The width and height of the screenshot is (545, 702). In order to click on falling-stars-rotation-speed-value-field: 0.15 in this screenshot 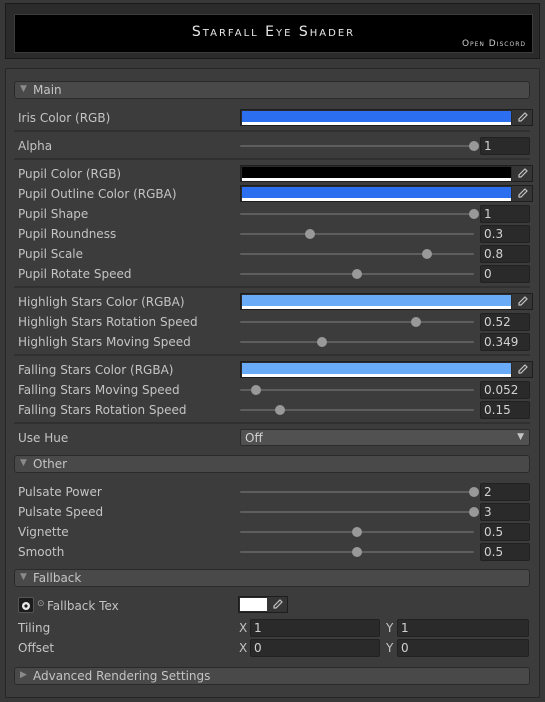, I will do `click(505, 410)`.